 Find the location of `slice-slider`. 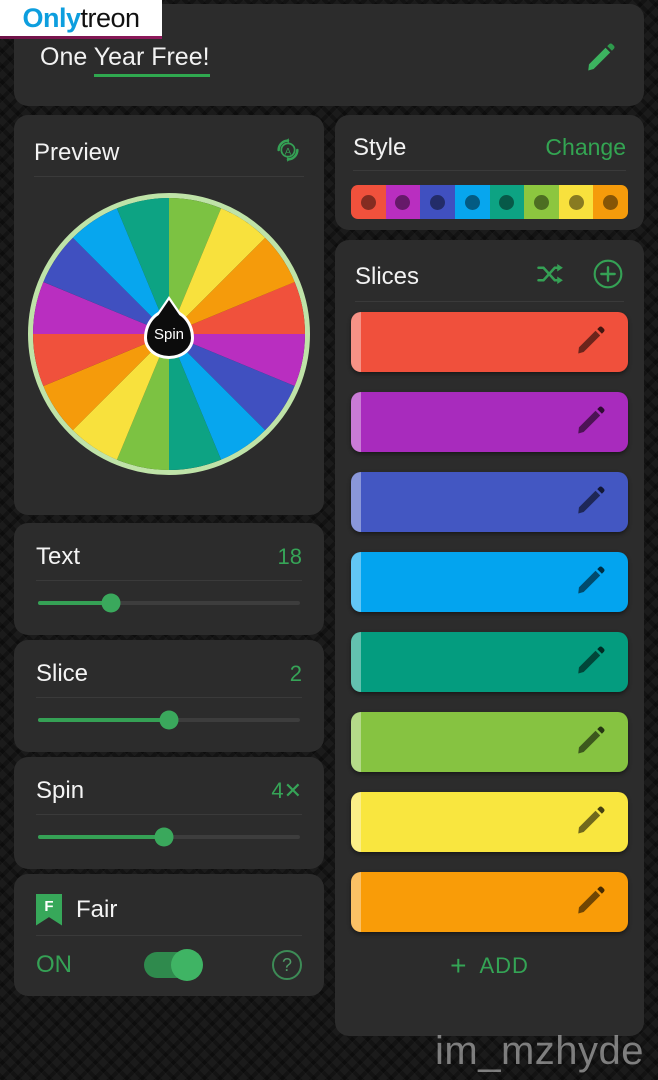

slice-slider is located at coordinates (169, 720).